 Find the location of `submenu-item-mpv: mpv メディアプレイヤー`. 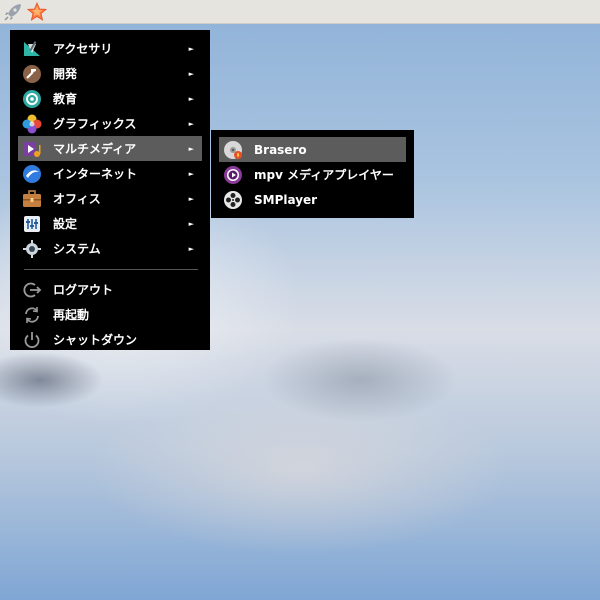

submenu-item-mpv: mpv メディアプレイヤー is located at coordinates (312, 174).